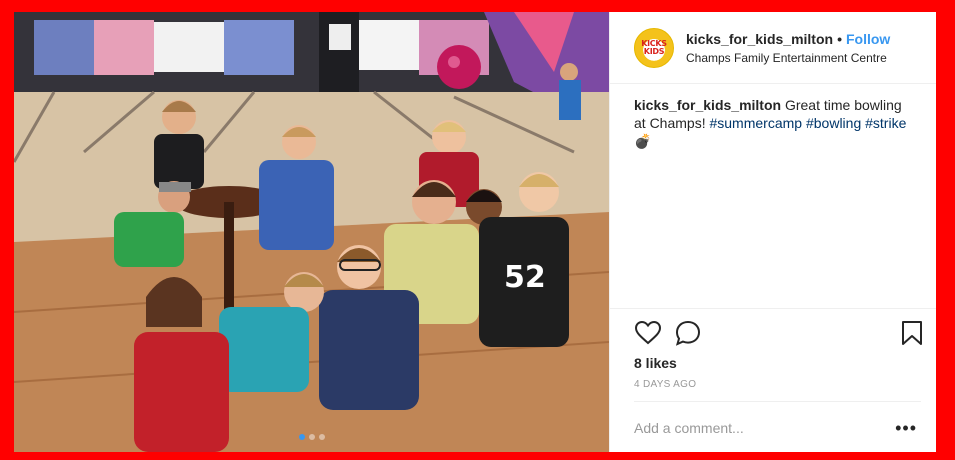 This screenshot has width=955, height=460. What do you see at coordinates (906, 428) in the screenshot?
I see `more-options-icon: •••` at bounding box center [906, 428].